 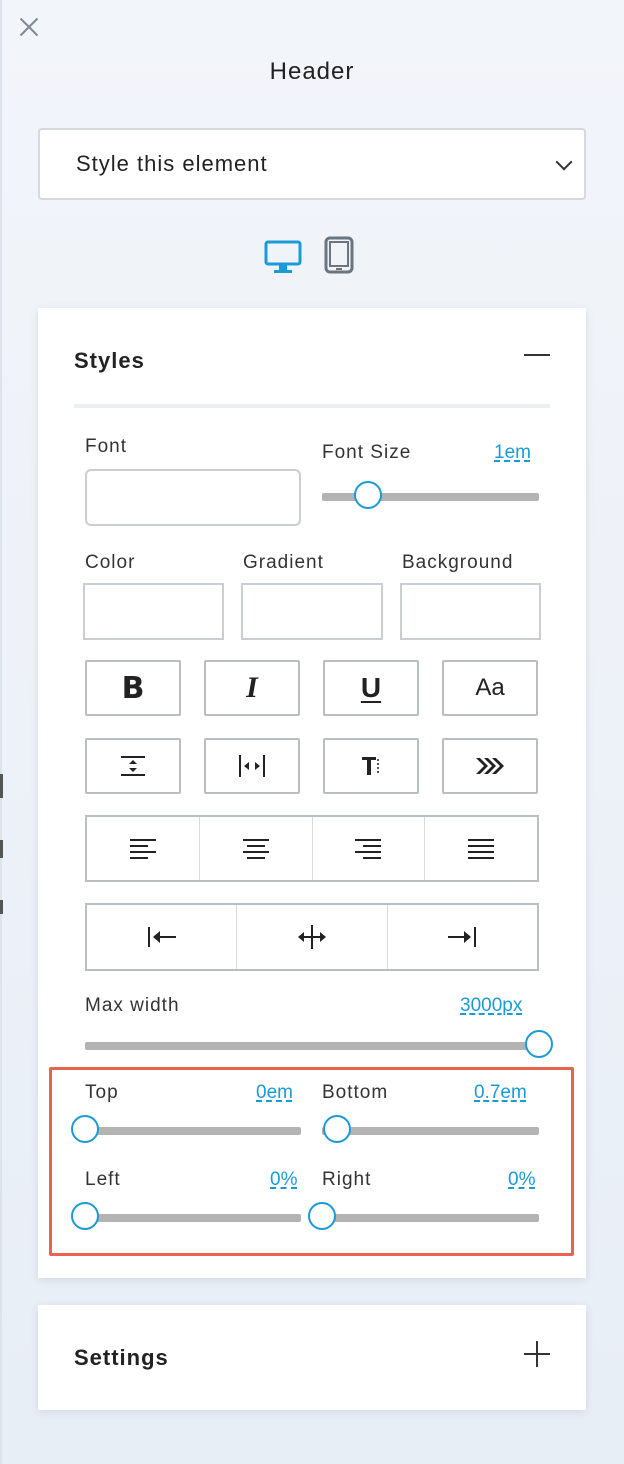 What do you see at coordinates (537, 1354) in the screenshot?
I see `expand-icon` at bounding box center [537, 1354].